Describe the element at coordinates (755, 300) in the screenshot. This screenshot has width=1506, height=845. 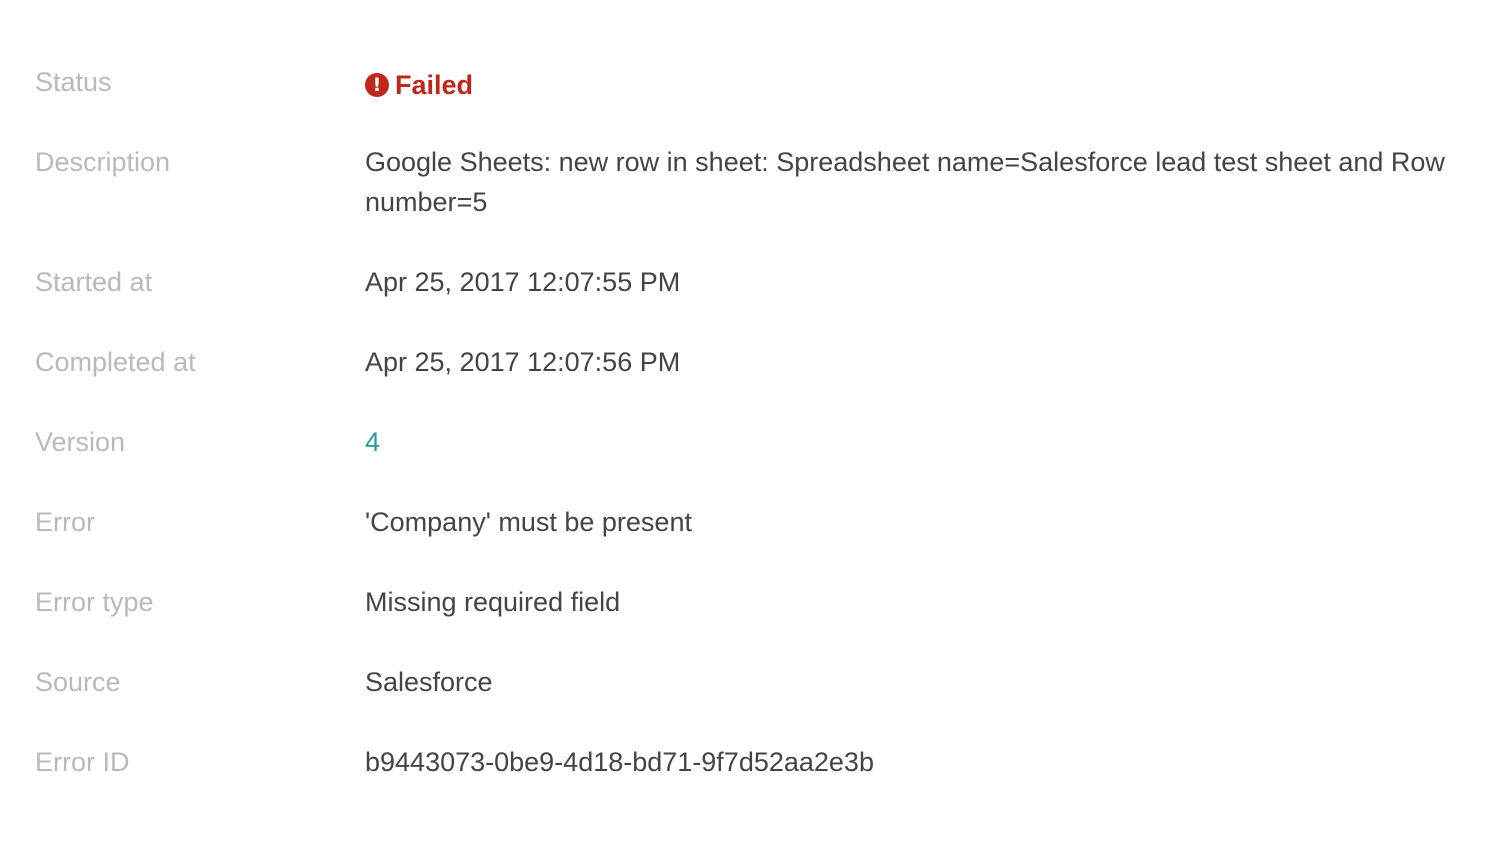
I see `started-at-row: Started at Apr 25, 2017 12:07:55 PM` at that location.